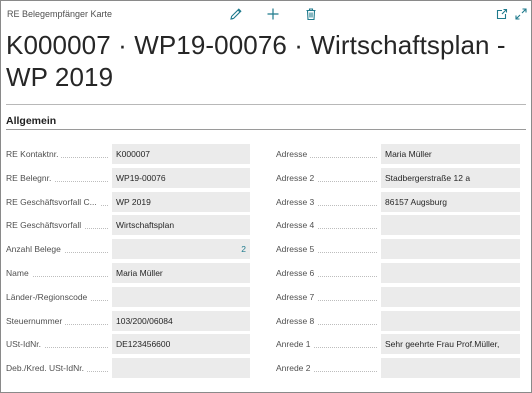  I want to click on field-value-anrede-1: Sehr geehrte Frau Prof.Müller,, so click(450, 344).